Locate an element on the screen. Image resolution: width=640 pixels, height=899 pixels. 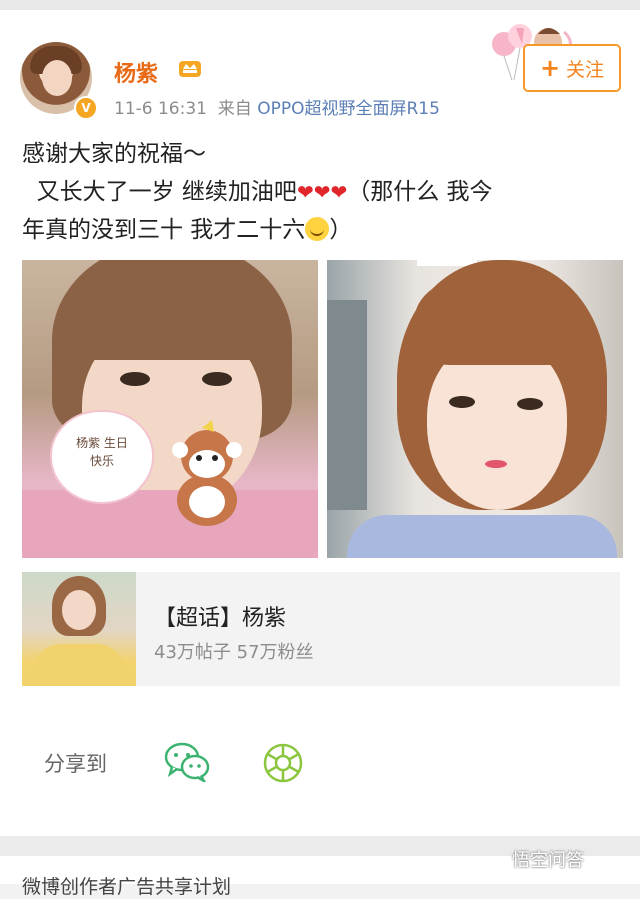
source-prefix: 来自 is located at coordinates (234, 109).